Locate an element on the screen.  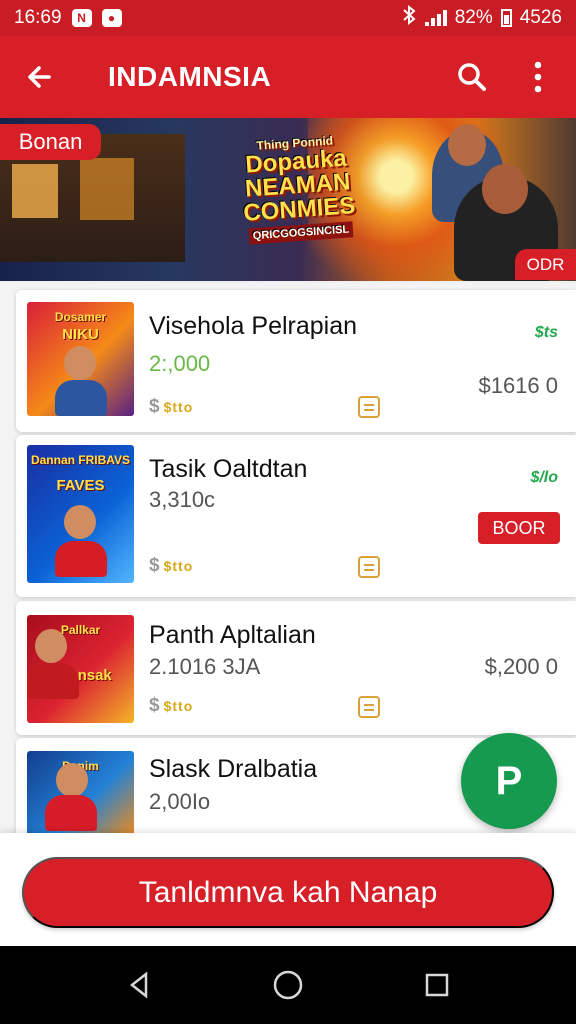
app-actions is located at coordinates (505, 77).